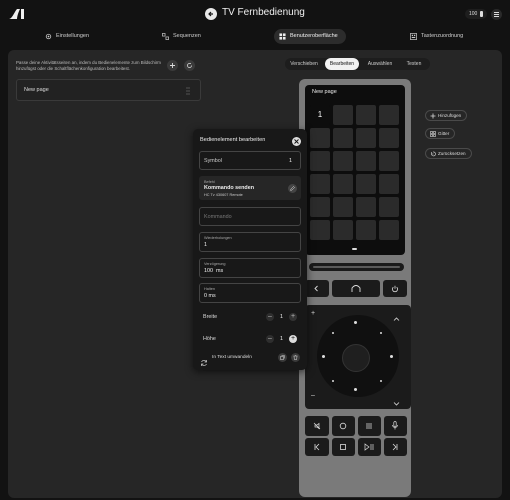  Describe the element at coordinates (369, 426) in the screenshot. I see `menu-key` at that location.